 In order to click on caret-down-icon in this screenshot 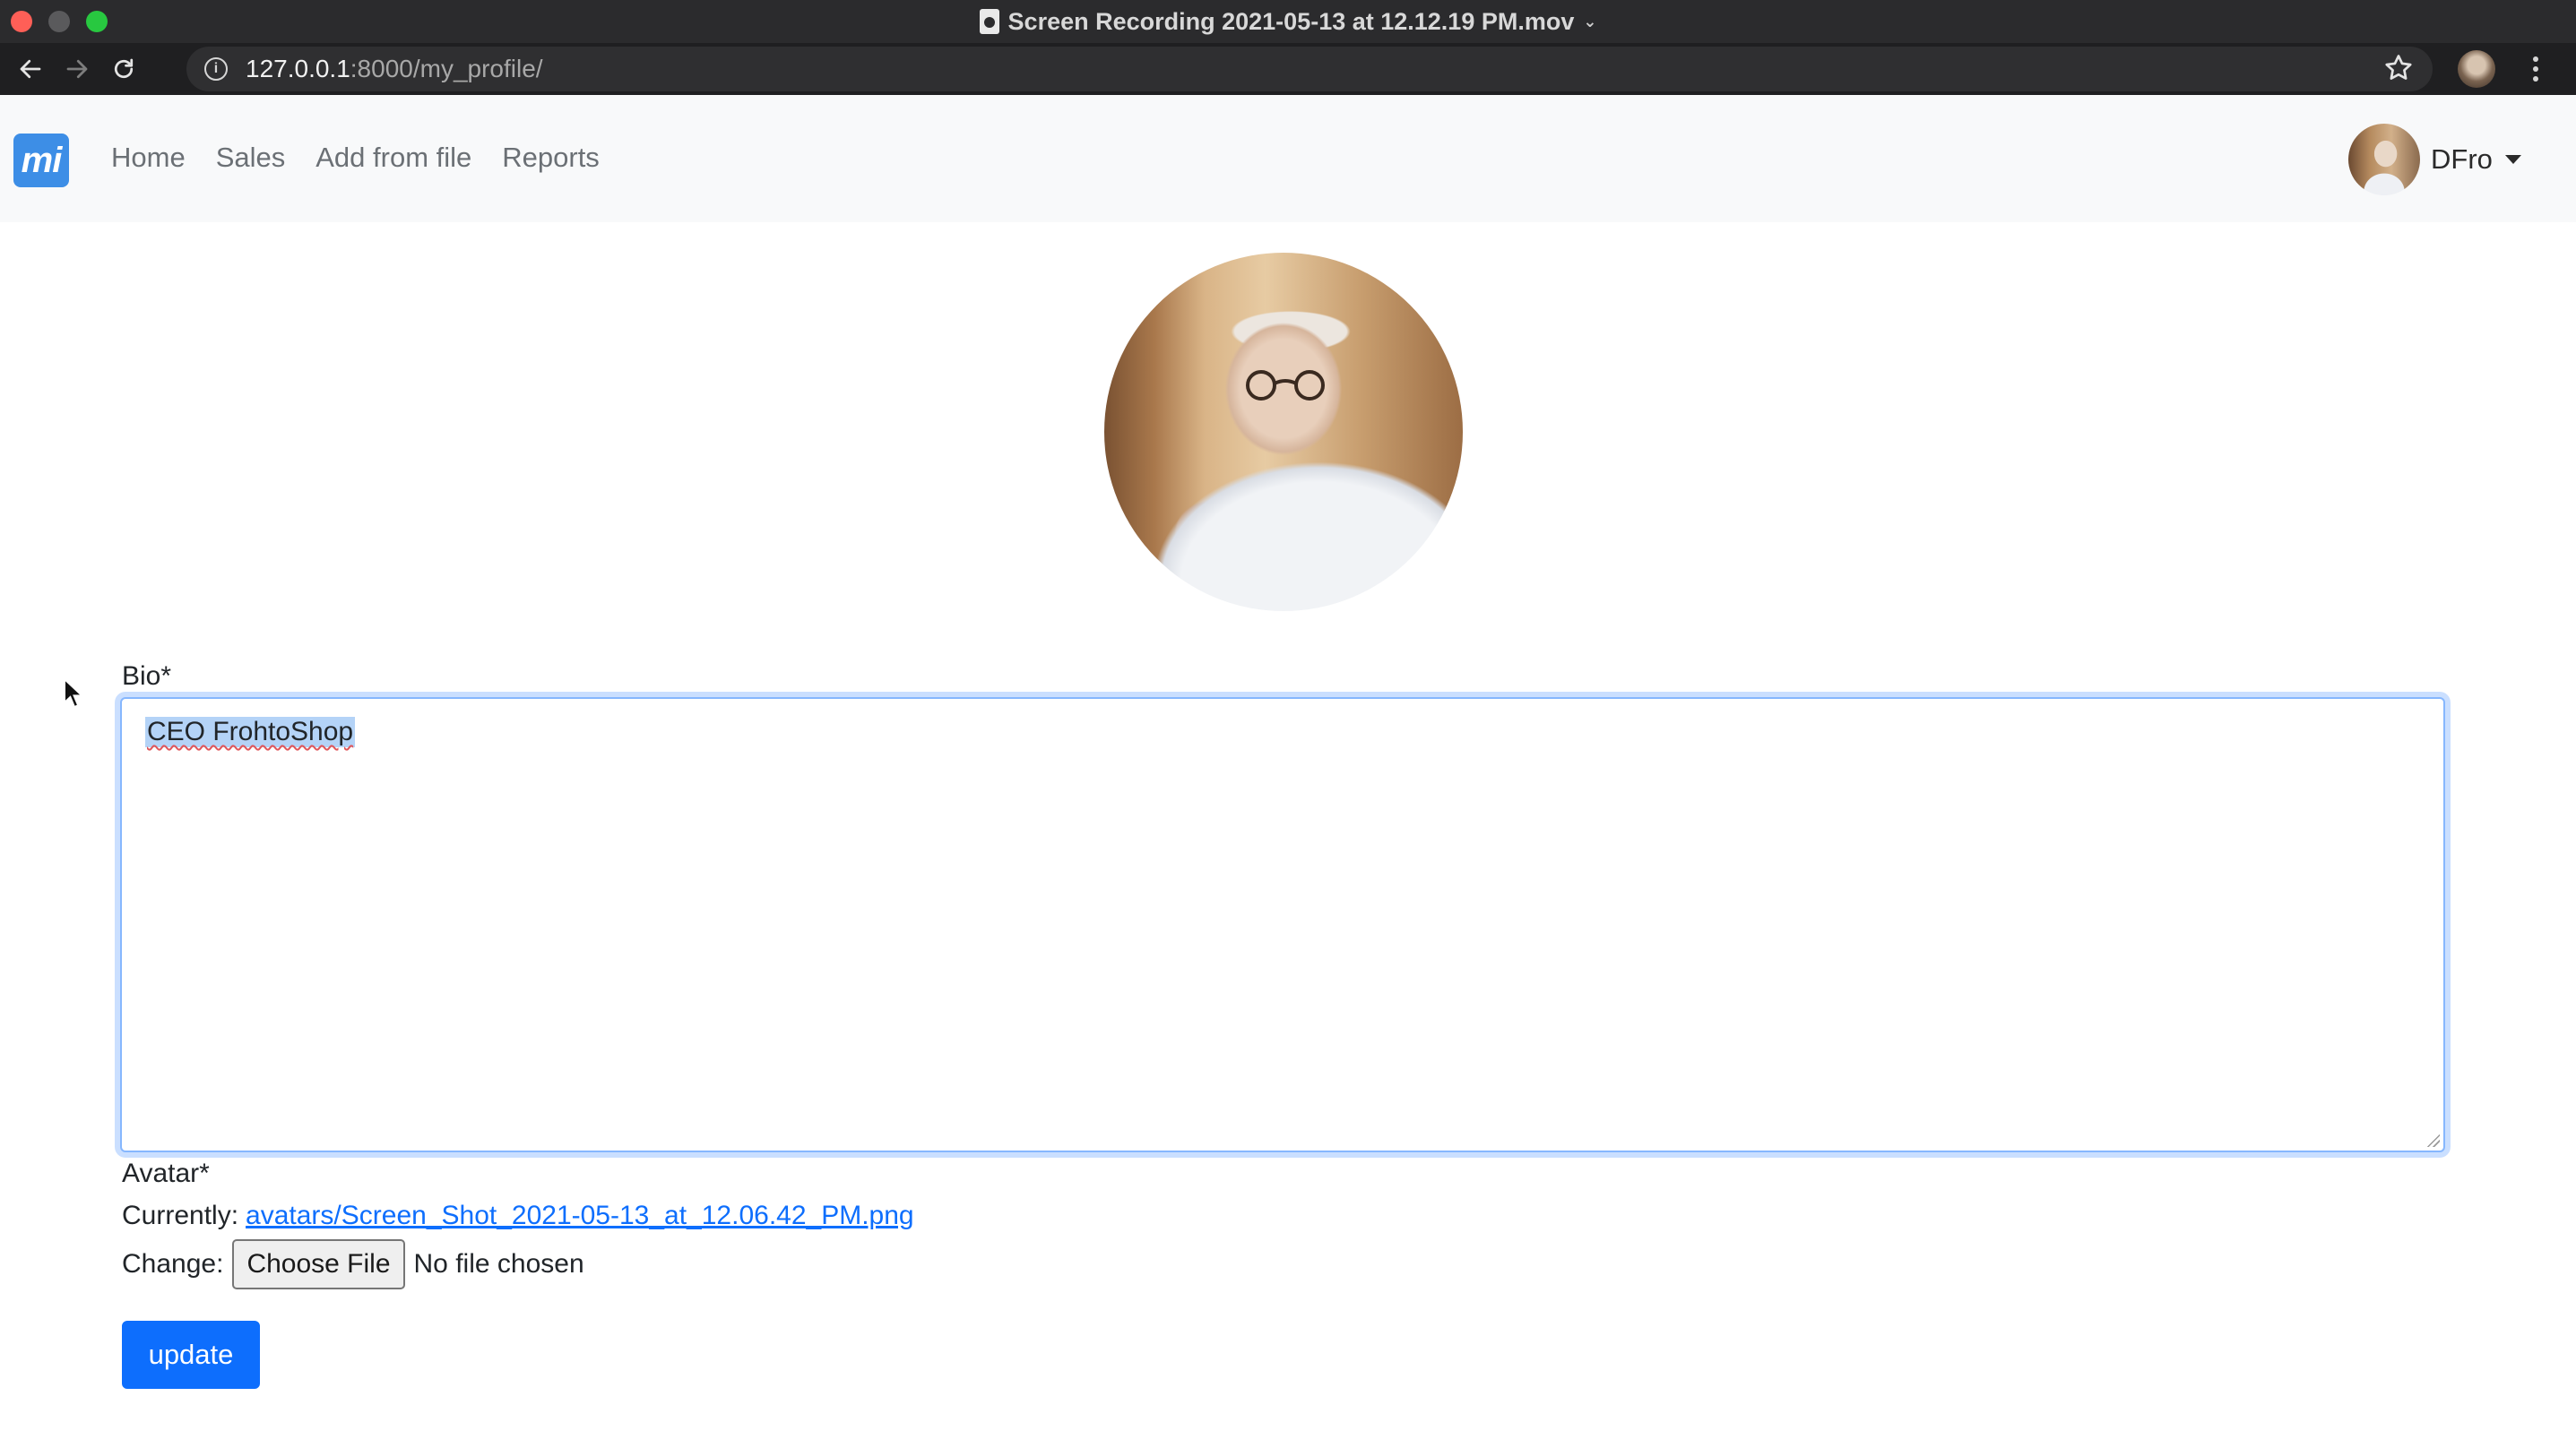, I will do `click(2512, 159)`.